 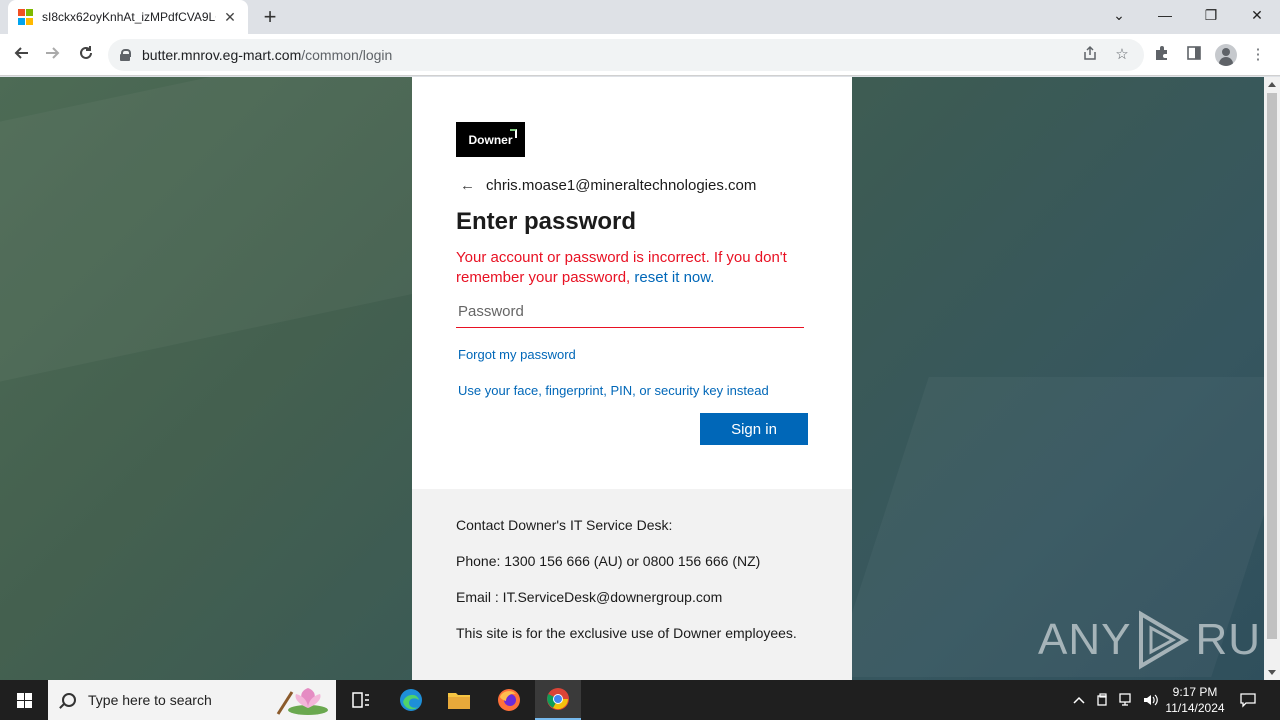 What do you see at coordinates (640, 17) in the screenshot?
I see `tab-strip: sI8ckx62oyKnhAt_izMPdfCVA9LC ✕ + ⌄ — ❐ ✕` at bounding box center [640, 17].